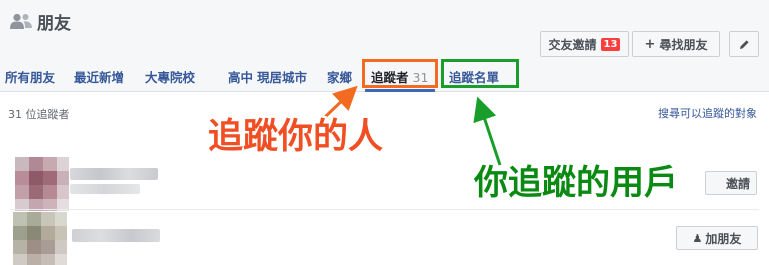 This screenshot has width=769, height=265. What do you see at coordinates (339, 76) in the screenshot?
I see `tab-hometown: 家鄉` at bounding box center [339, 76].